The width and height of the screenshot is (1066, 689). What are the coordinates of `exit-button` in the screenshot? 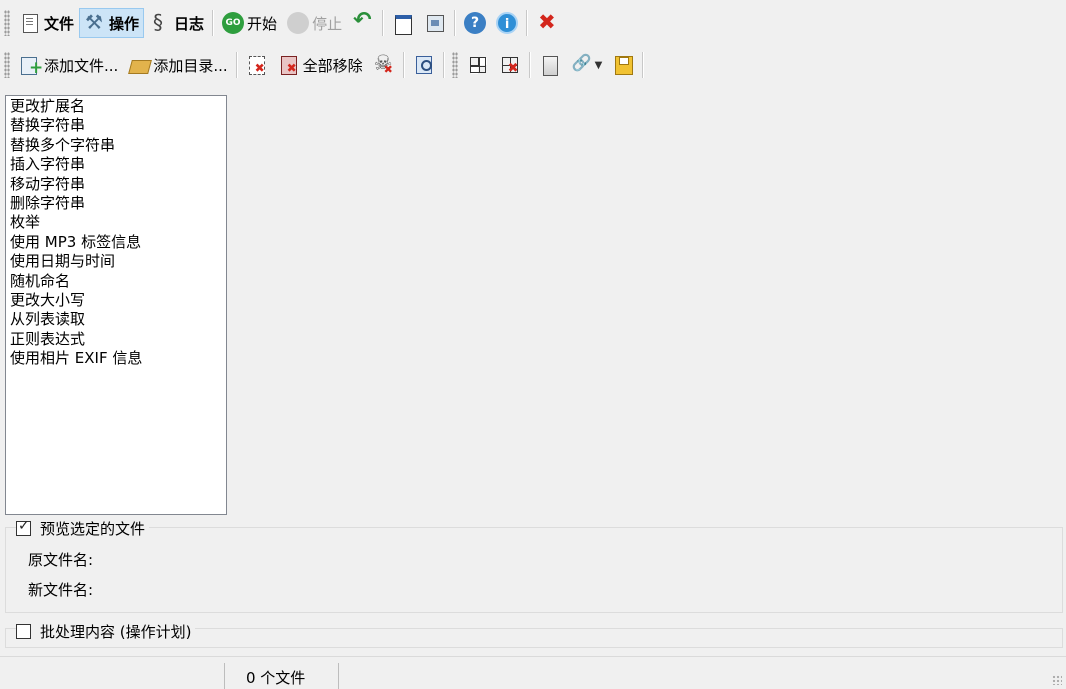 It's located at (547, 23).